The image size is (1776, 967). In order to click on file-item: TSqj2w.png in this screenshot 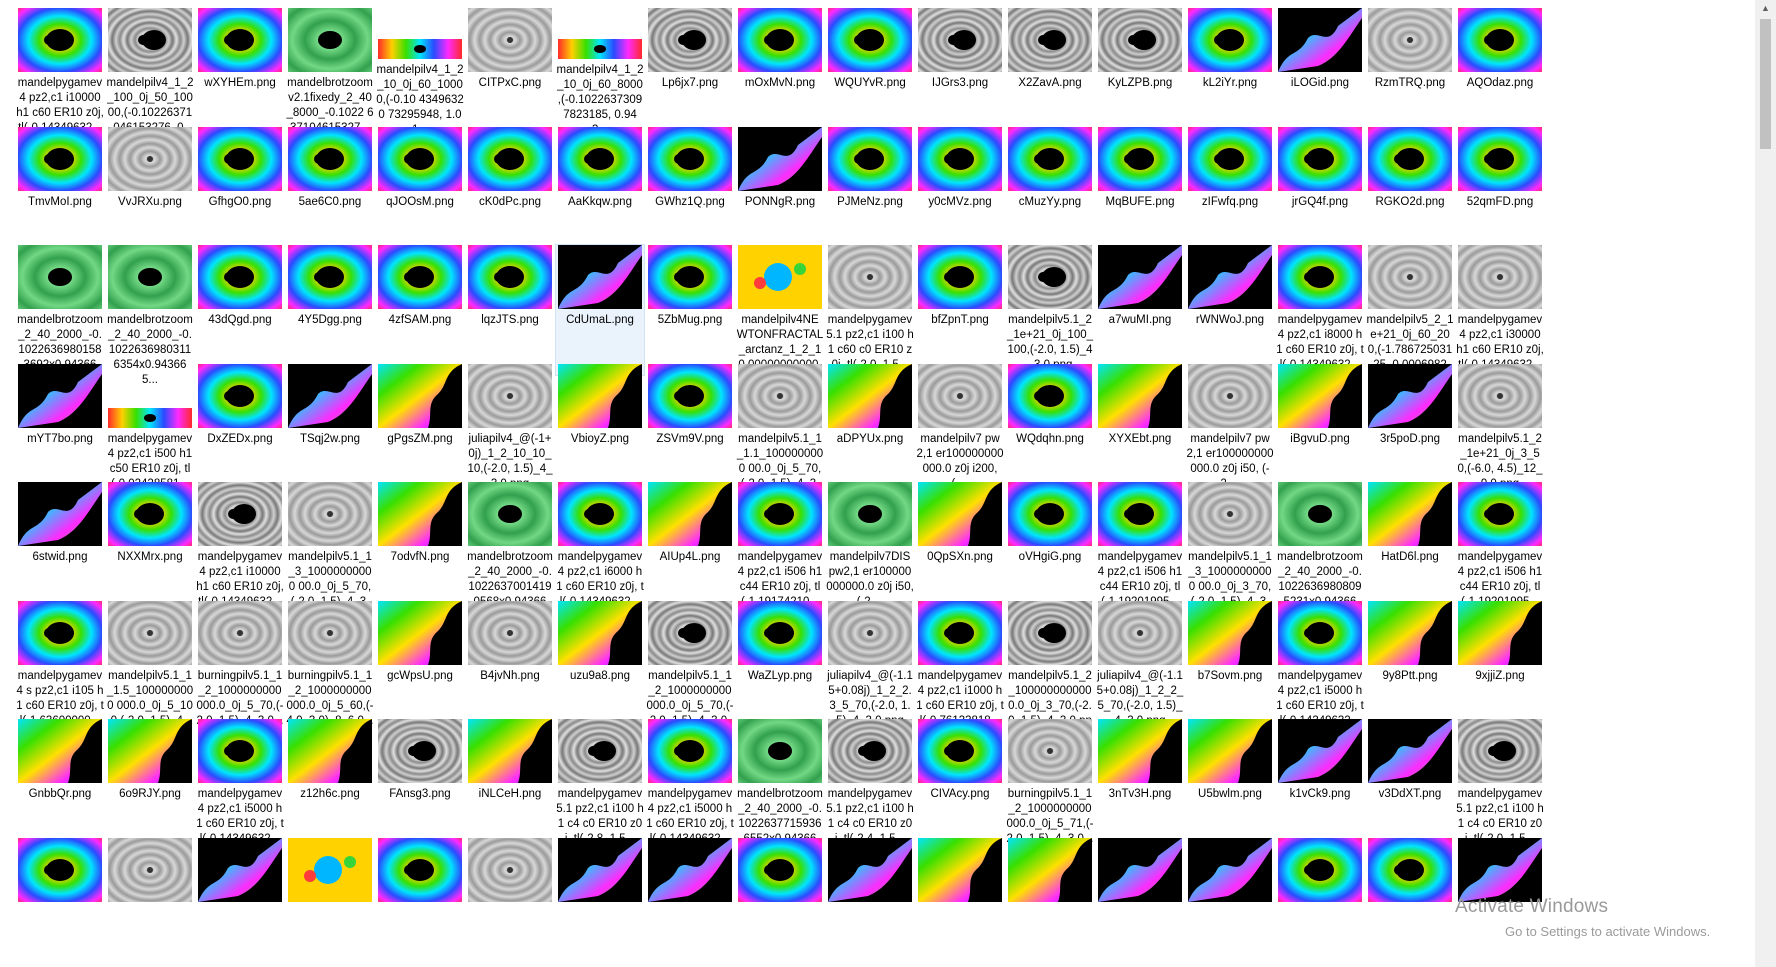, I will do `click(330, 428)`.